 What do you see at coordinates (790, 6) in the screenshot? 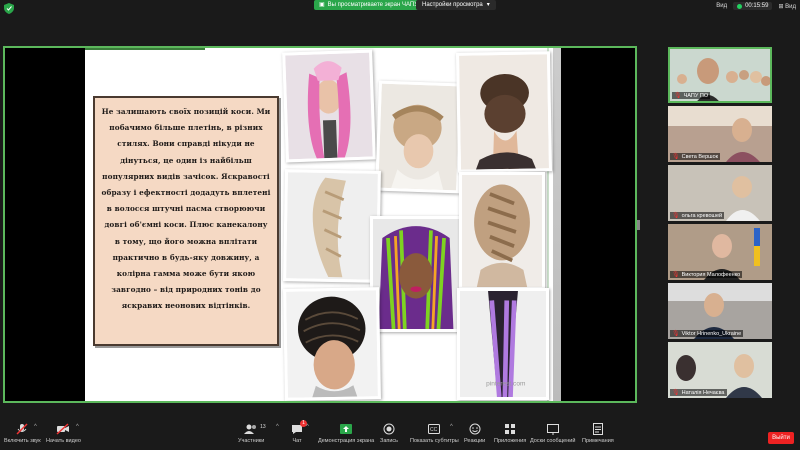
I see `view-label-right: Вид` at bounding box center [790, 6].